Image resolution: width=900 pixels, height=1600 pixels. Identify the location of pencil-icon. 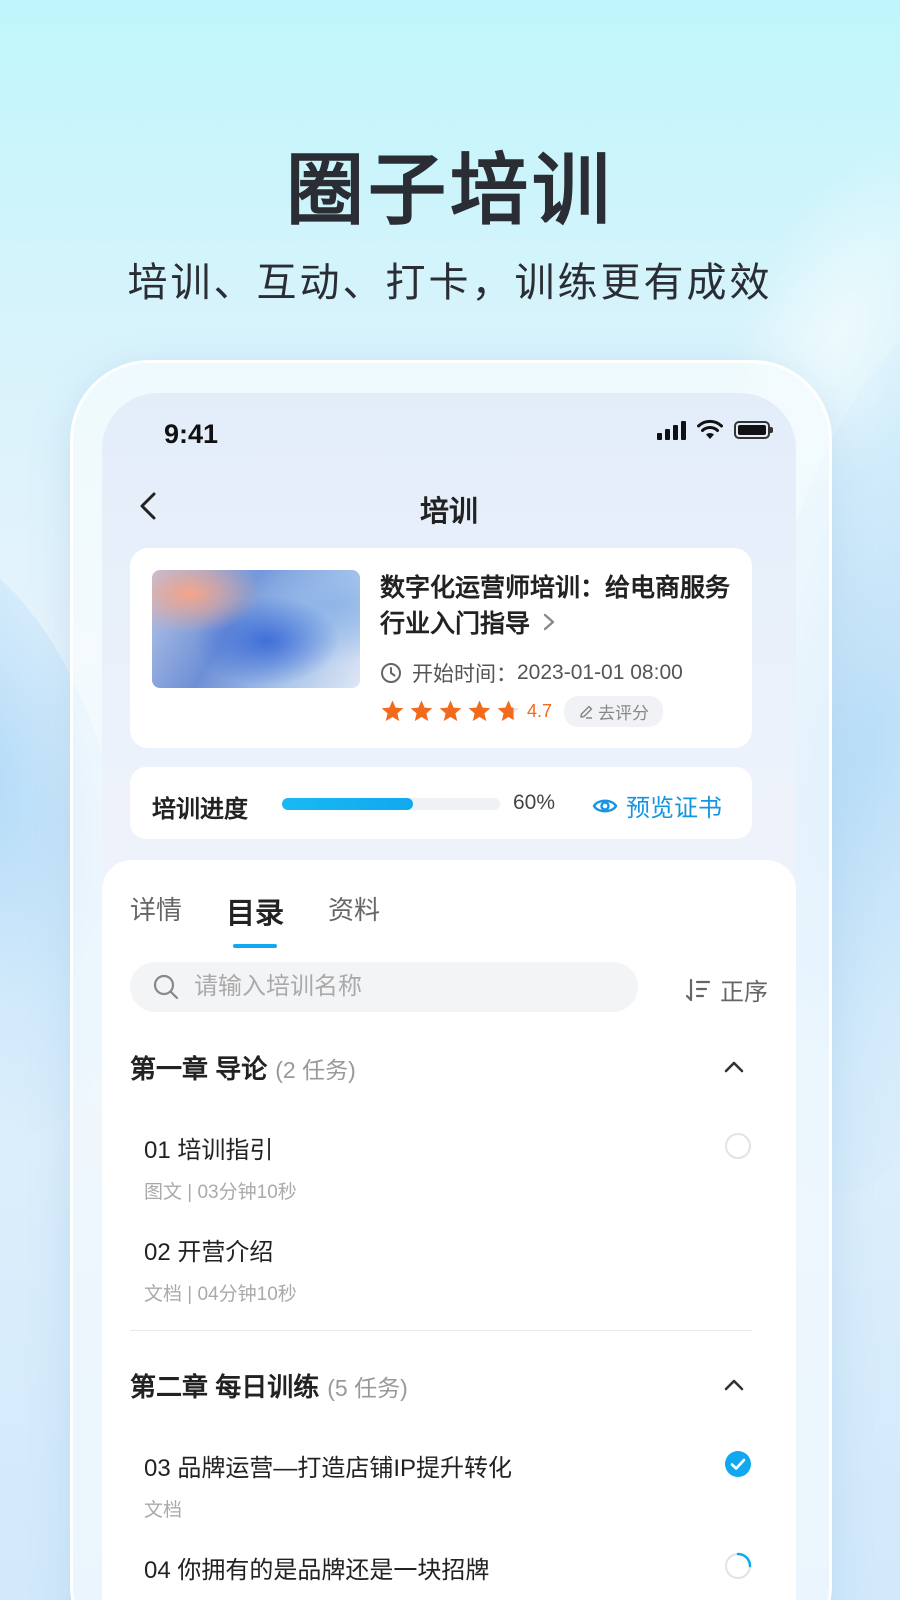
(586, 712).